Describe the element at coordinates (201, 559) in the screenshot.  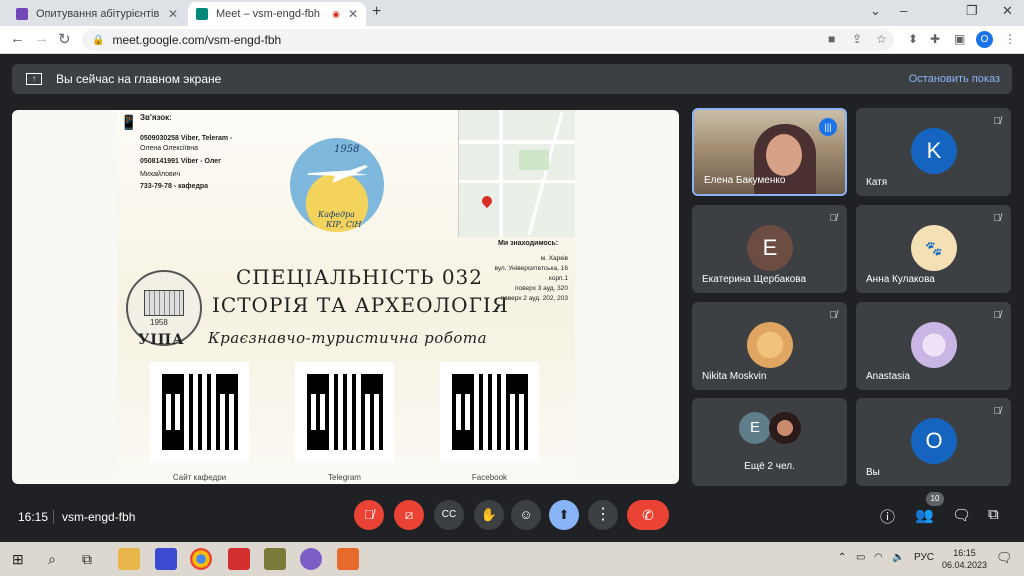
I see `chrome-icon` at that location.